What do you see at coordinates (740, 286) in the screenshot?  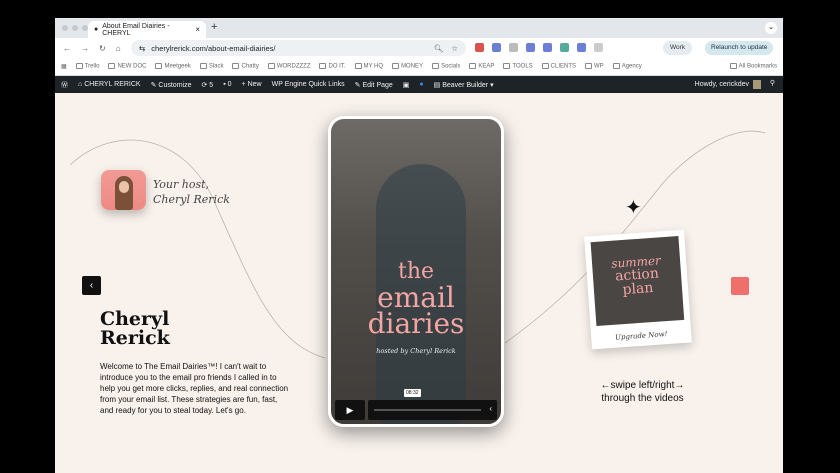 I see `carousel-next-button` at bounding box center [740, 286].